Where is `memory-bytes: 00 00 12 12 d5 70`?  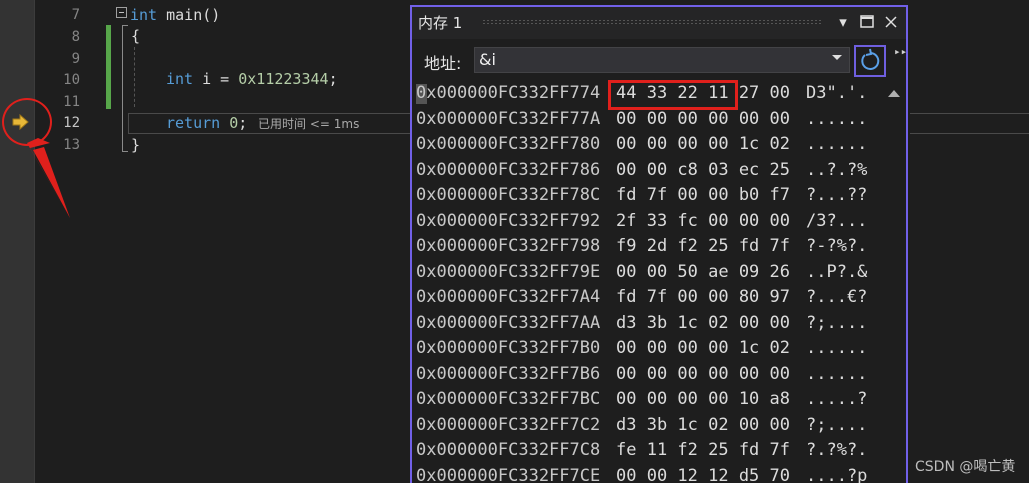 memory-bytes: 00 00 12 12 d5 70 is located at coordinates (703, 473).